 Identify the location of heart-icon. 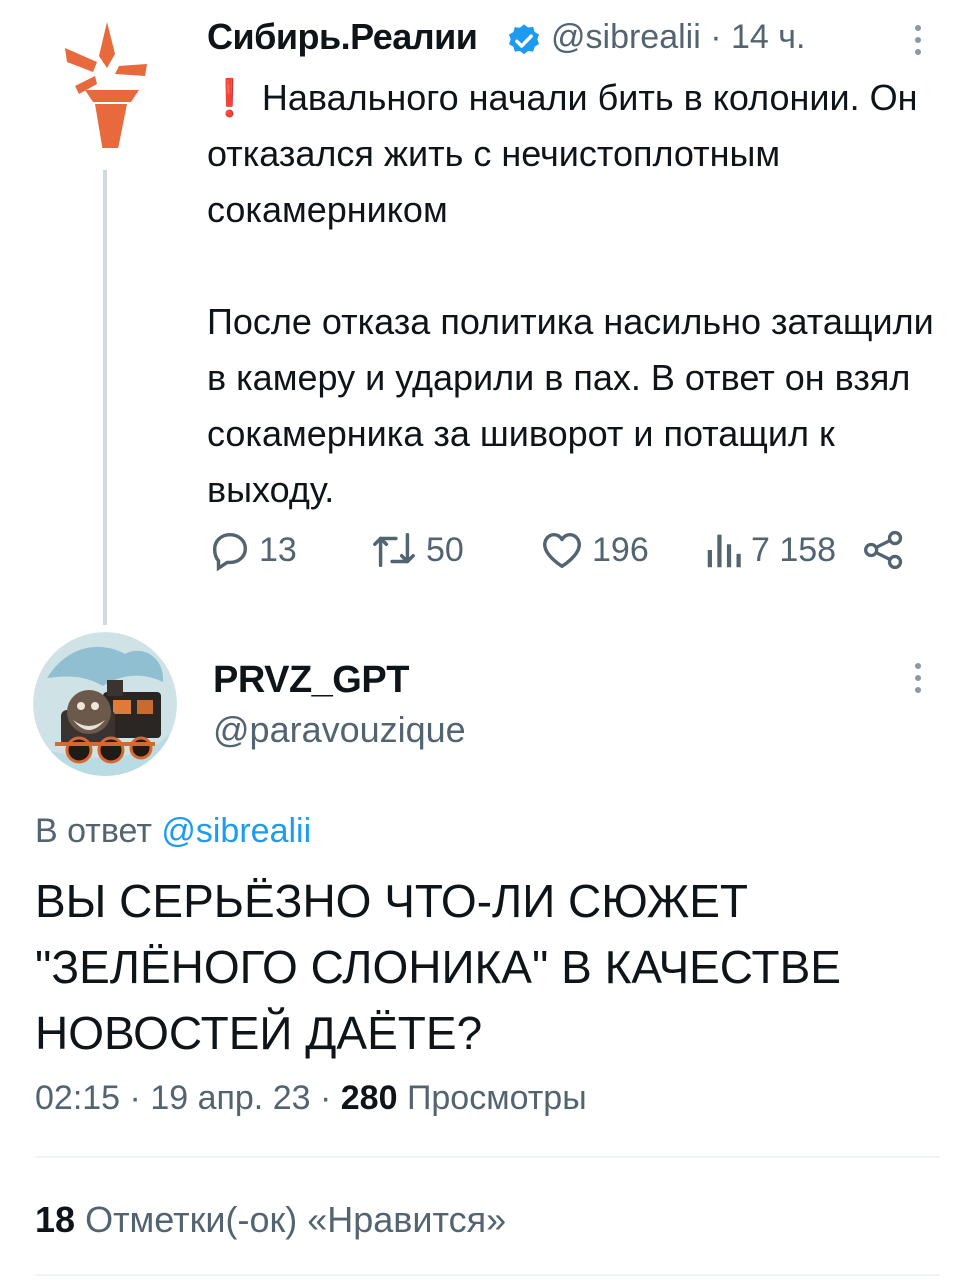
(562, 550).